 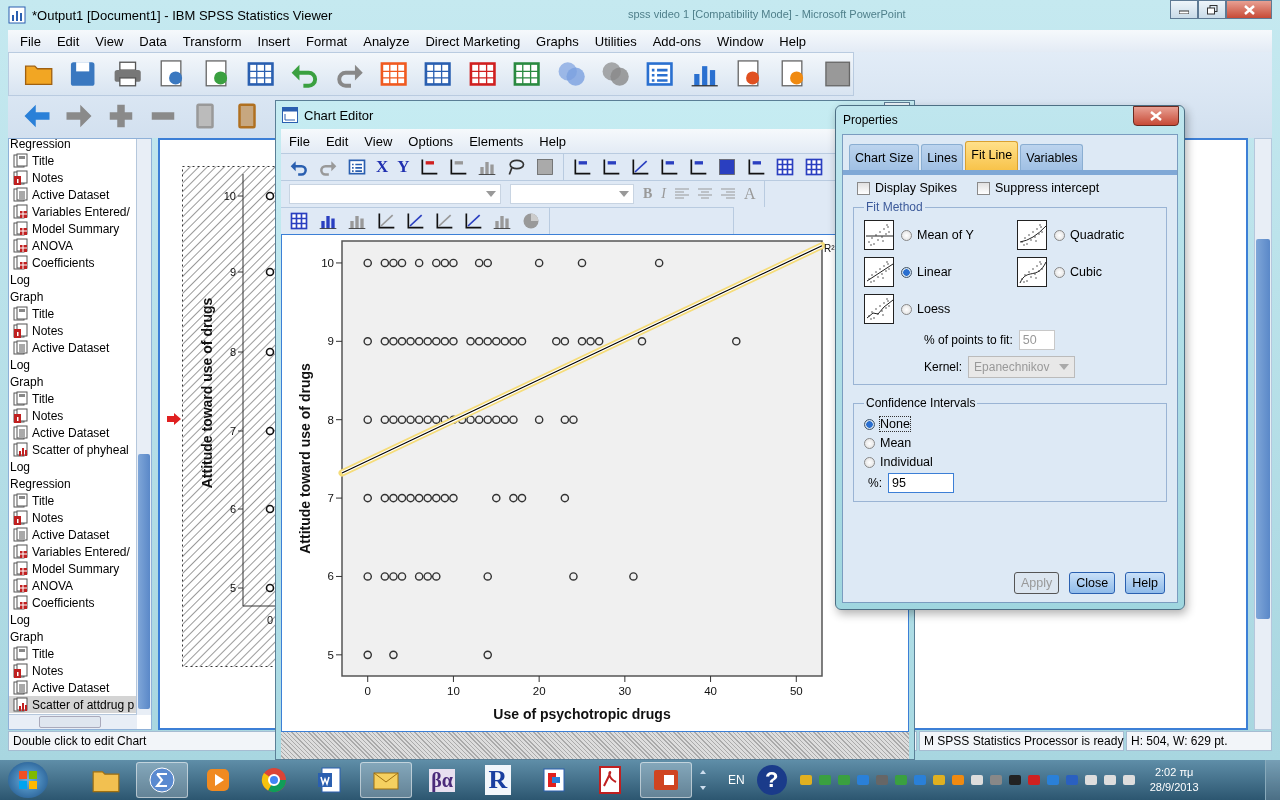 I want to click on tab: Lines, so click(x=942, y=157).